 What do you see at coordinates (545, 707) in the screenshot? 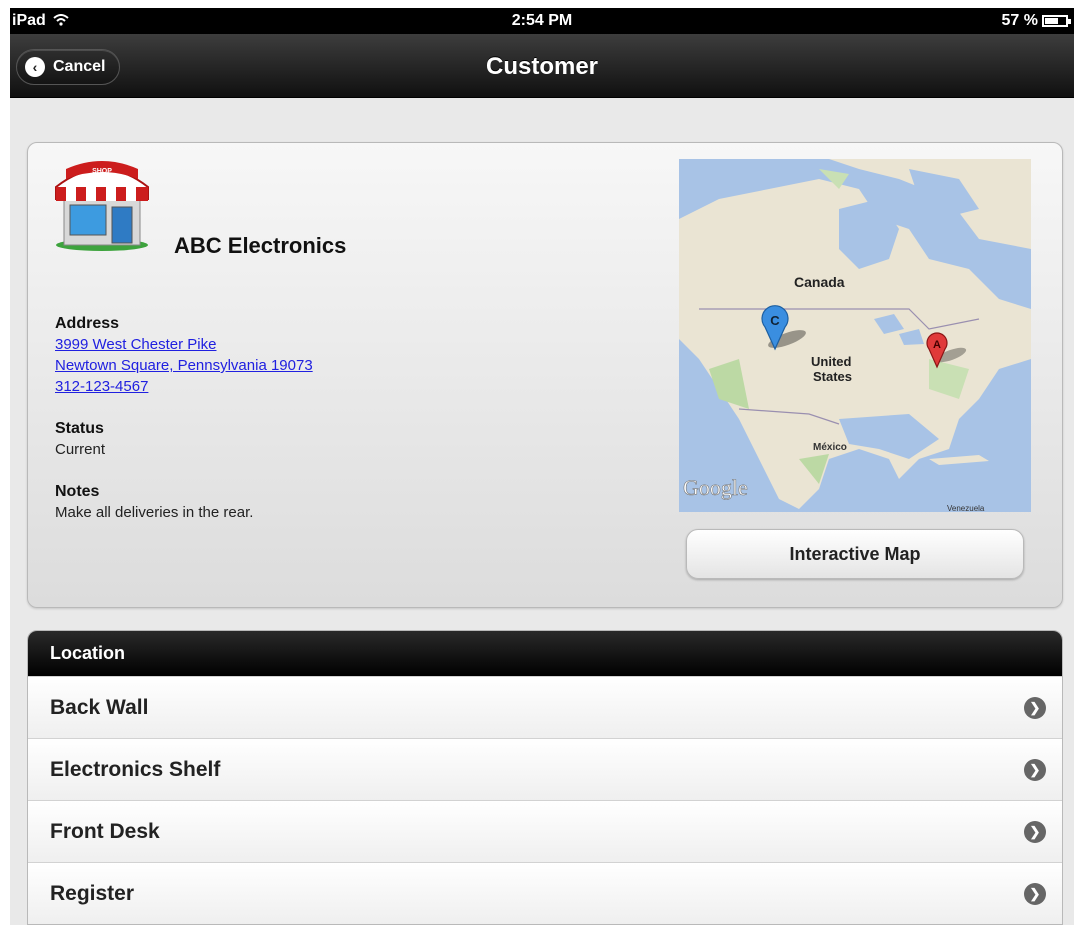
I see `list-item-back-wall: Back Wall ❯` at bounding box center [545, 707].